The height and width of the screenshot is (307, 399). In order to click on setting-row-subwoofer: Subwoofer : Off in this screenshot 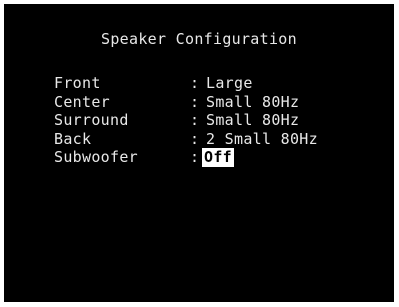, I will do `click(187, 157)`.